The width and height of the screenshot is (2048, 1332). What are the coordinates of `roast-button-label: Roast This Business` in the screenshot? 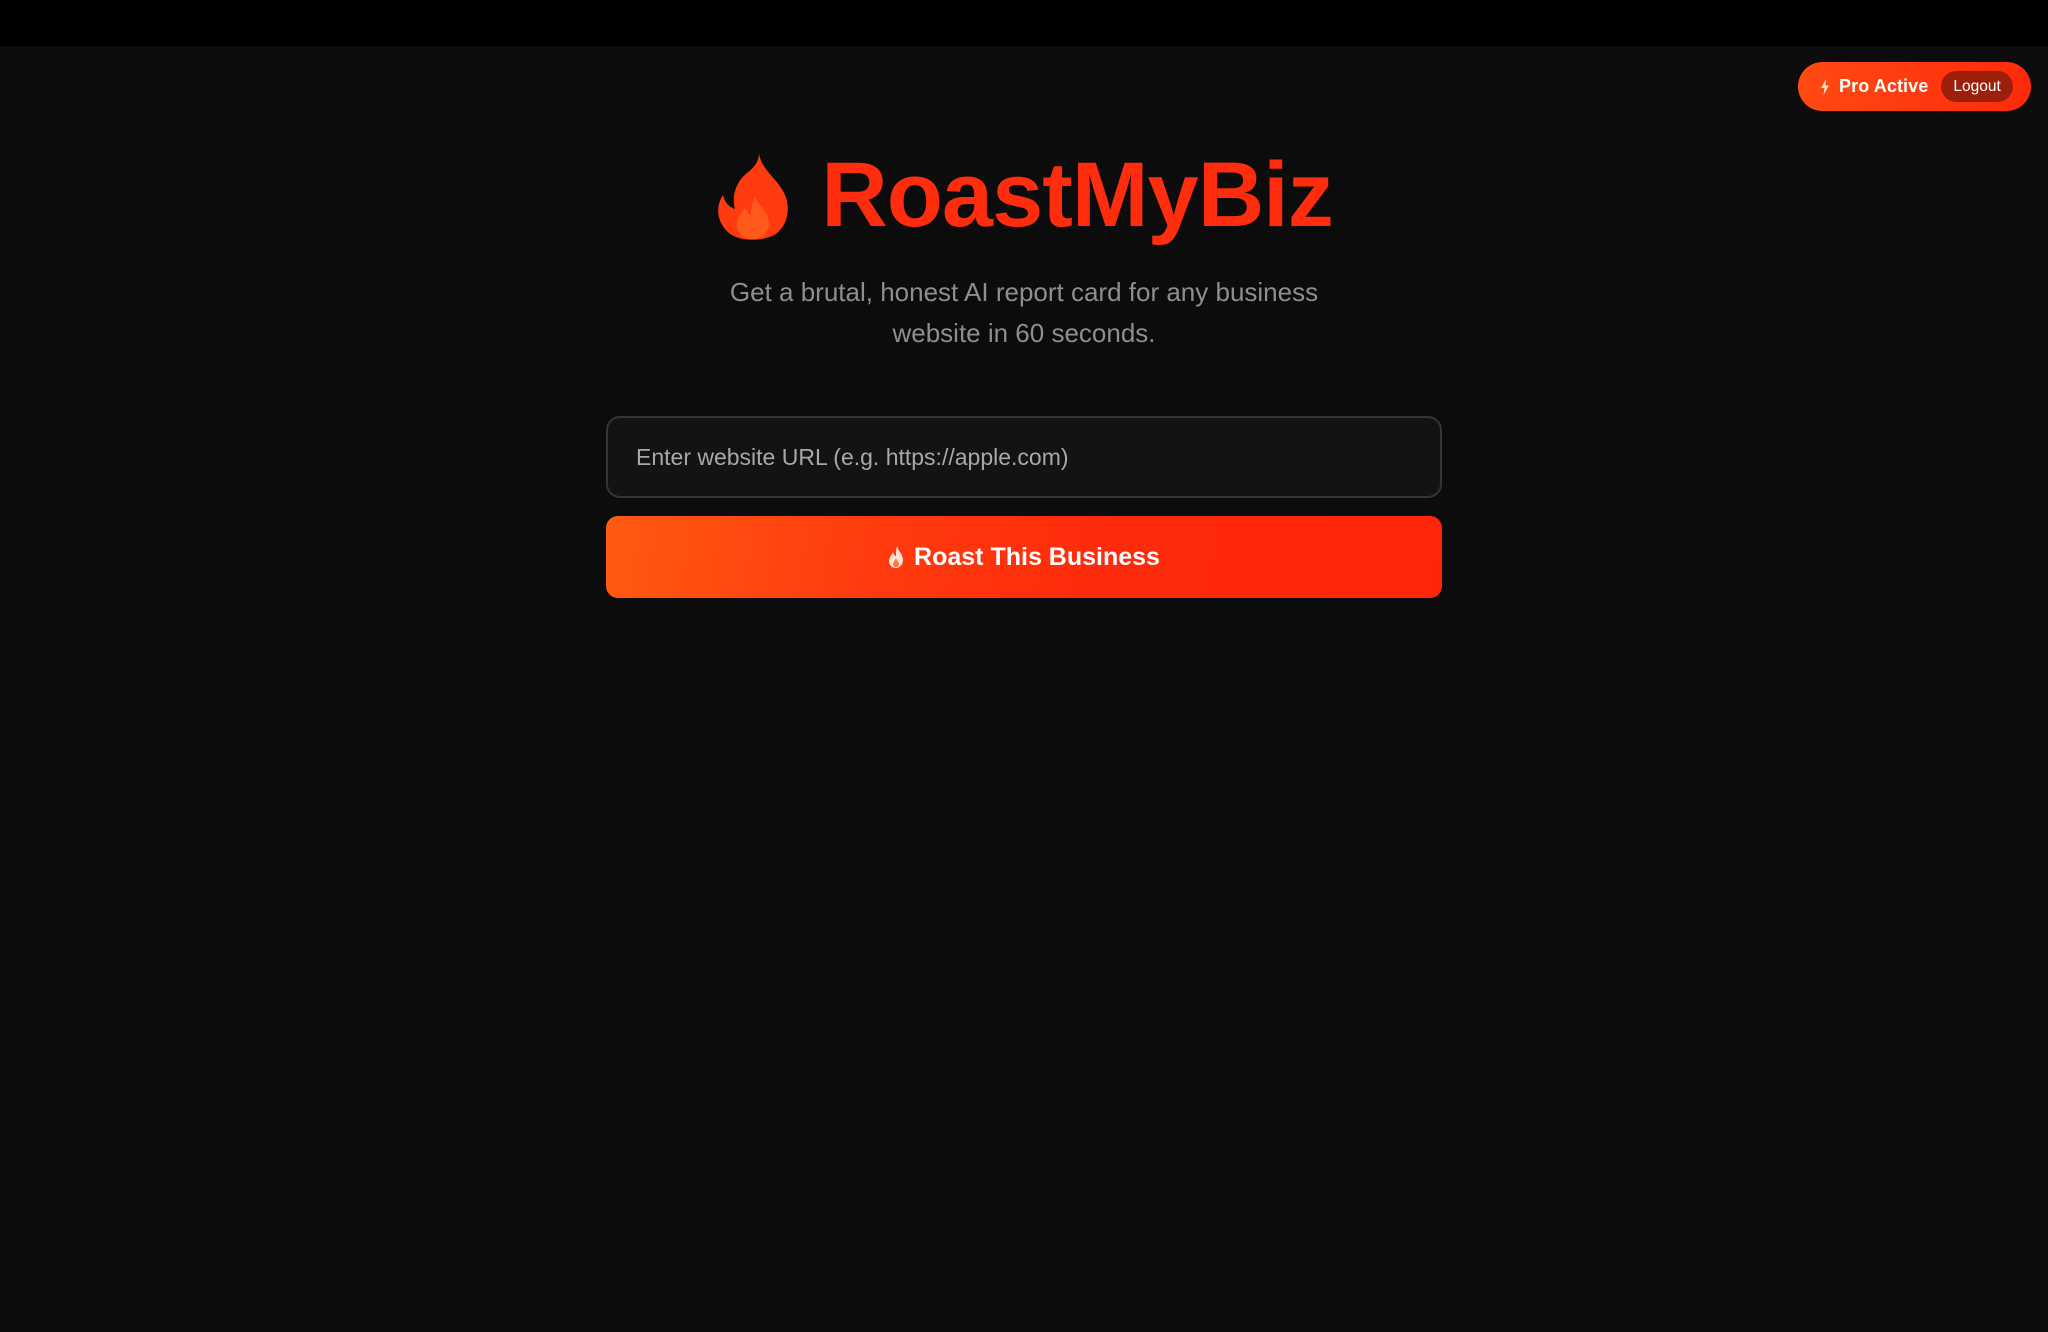 It's located at (1037, 556).